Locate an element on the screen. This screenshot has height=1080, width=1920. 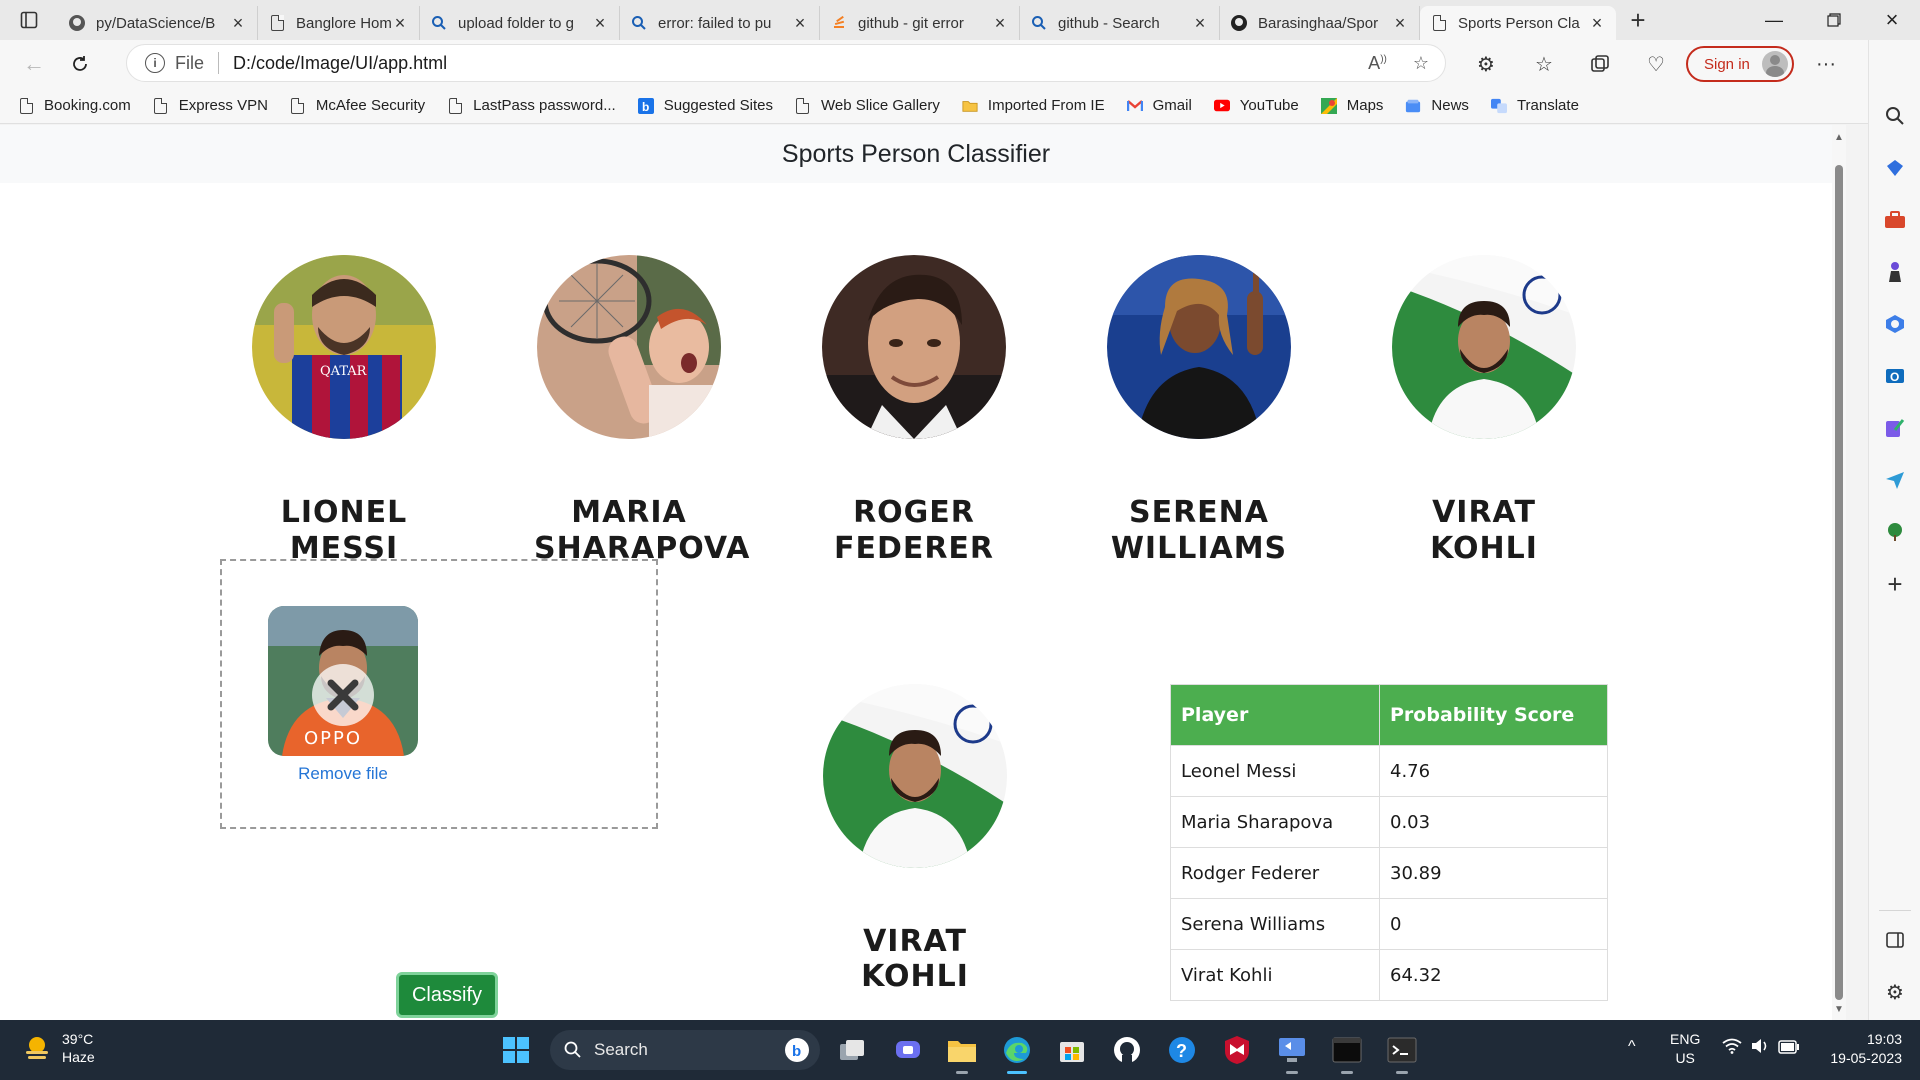
result-photo is located at coordinates (915, 776).